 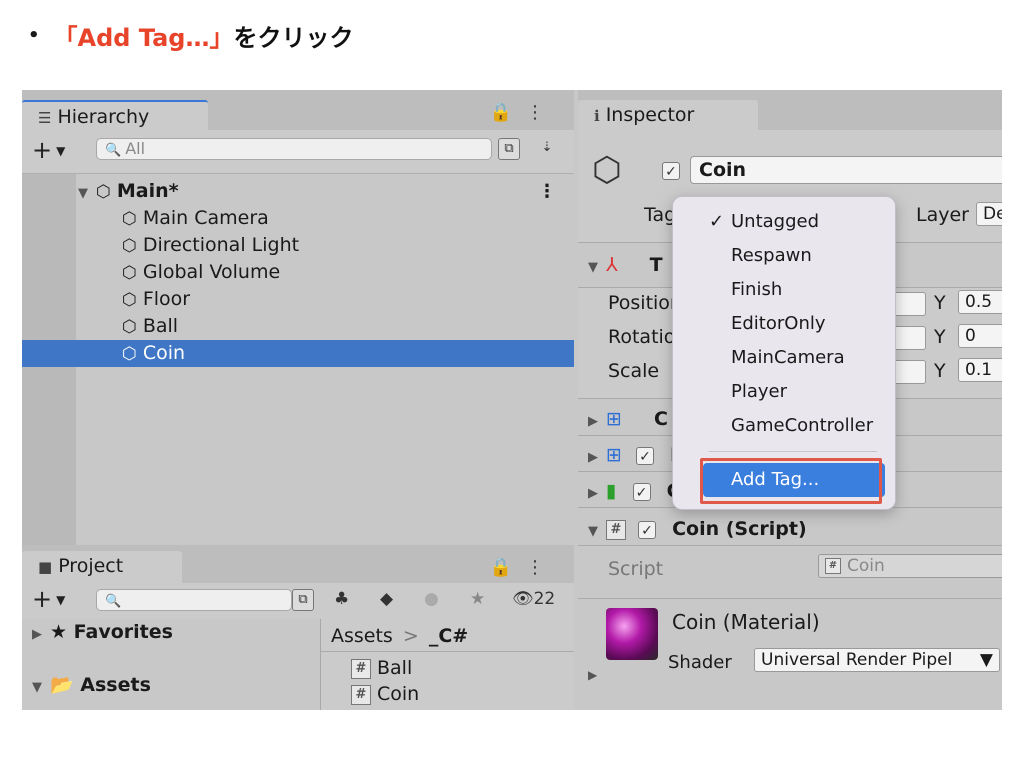 I want to click on scale-y-field: 0.1, so click(x=980, y=370).